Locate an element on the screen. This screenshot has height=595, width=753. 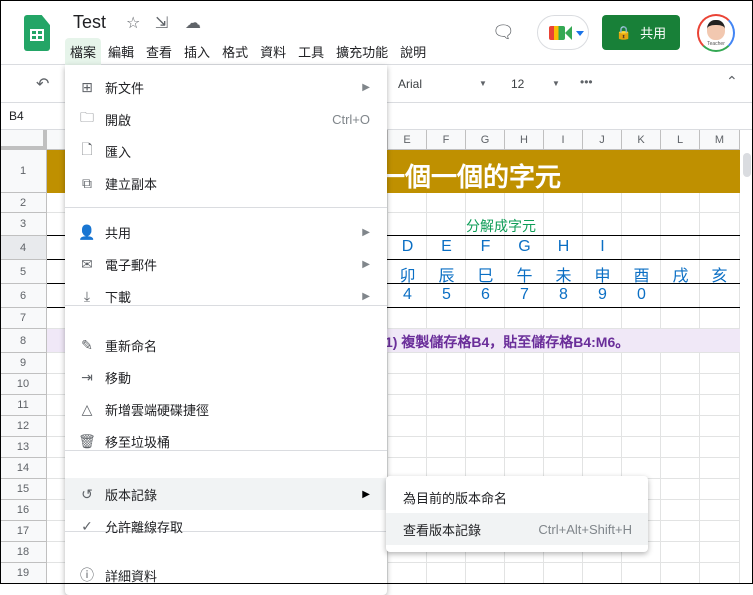
menu-item-0: ⊞ 新文件 ▶ is located at coordinates (226, 87).